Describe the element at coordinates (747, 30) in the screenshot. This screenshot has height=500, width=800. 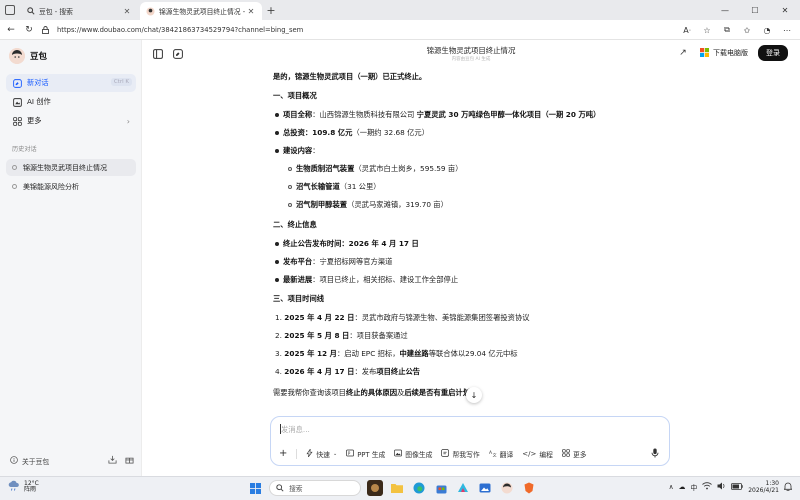
I see `favorites-icon: ✩` at that location.